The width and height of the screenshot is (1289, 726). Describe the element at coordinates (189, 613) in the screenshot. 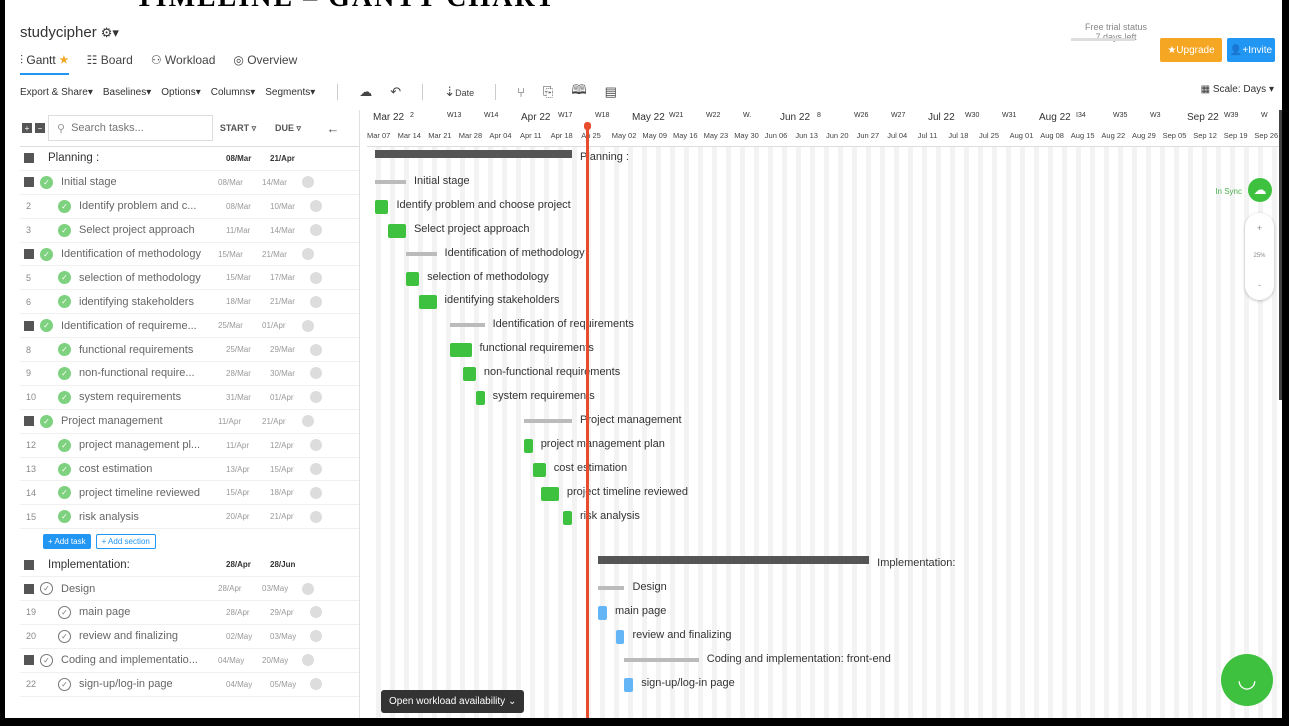

I see `table-row: 19 ✓ main page 28/Apr 29/Apr` at that location.